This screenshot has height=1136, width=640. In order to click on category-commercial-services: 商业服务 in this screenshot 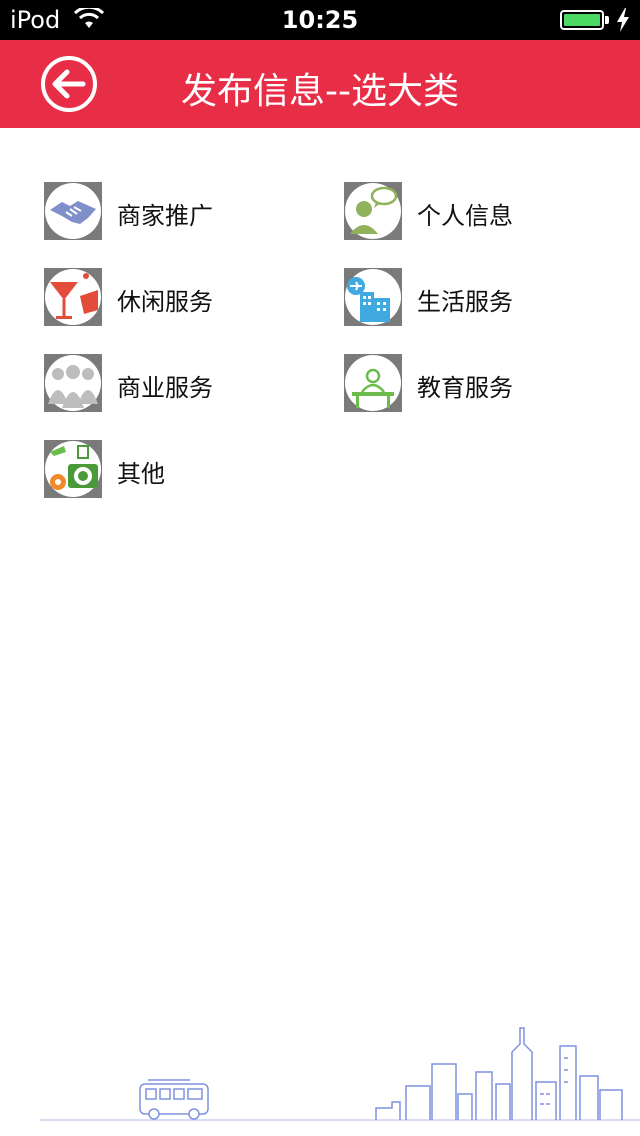, I will do `click(164, 384)`.